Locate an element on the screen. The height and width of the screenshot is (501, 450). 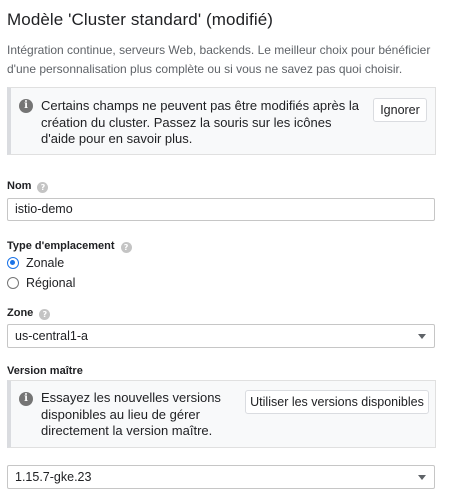
location-type-label: Type d'emplacement? is located at coordinates (69, 246).